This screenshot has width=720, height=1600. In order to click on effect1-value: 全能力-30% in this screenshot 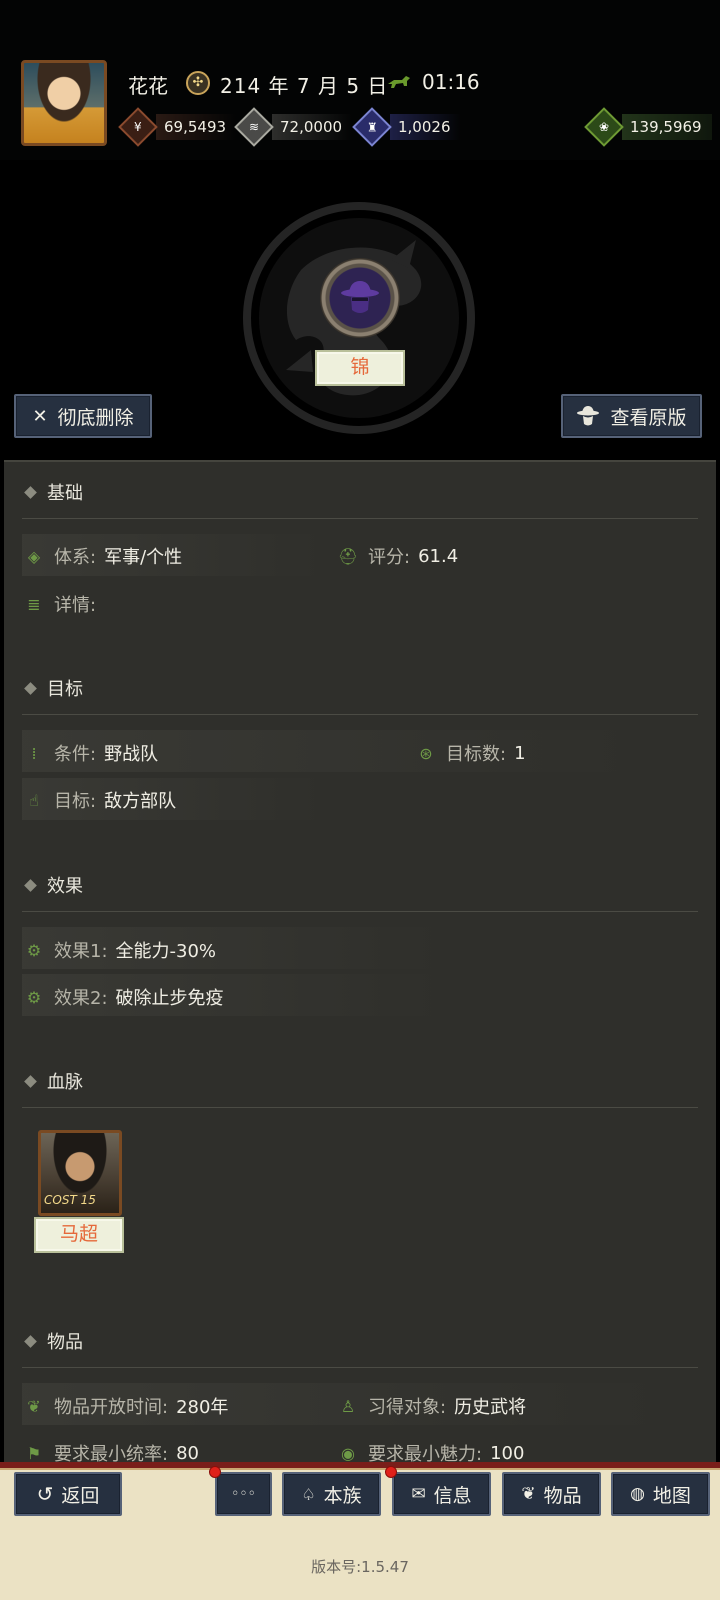, I will do `click(166, 951)`.